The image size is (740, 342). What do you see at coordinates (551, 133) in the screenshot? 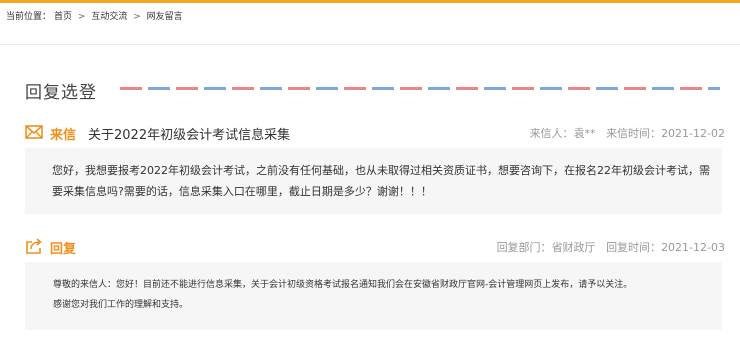
I see `sender-label: 来信人：` at bounding box center [551, 133].